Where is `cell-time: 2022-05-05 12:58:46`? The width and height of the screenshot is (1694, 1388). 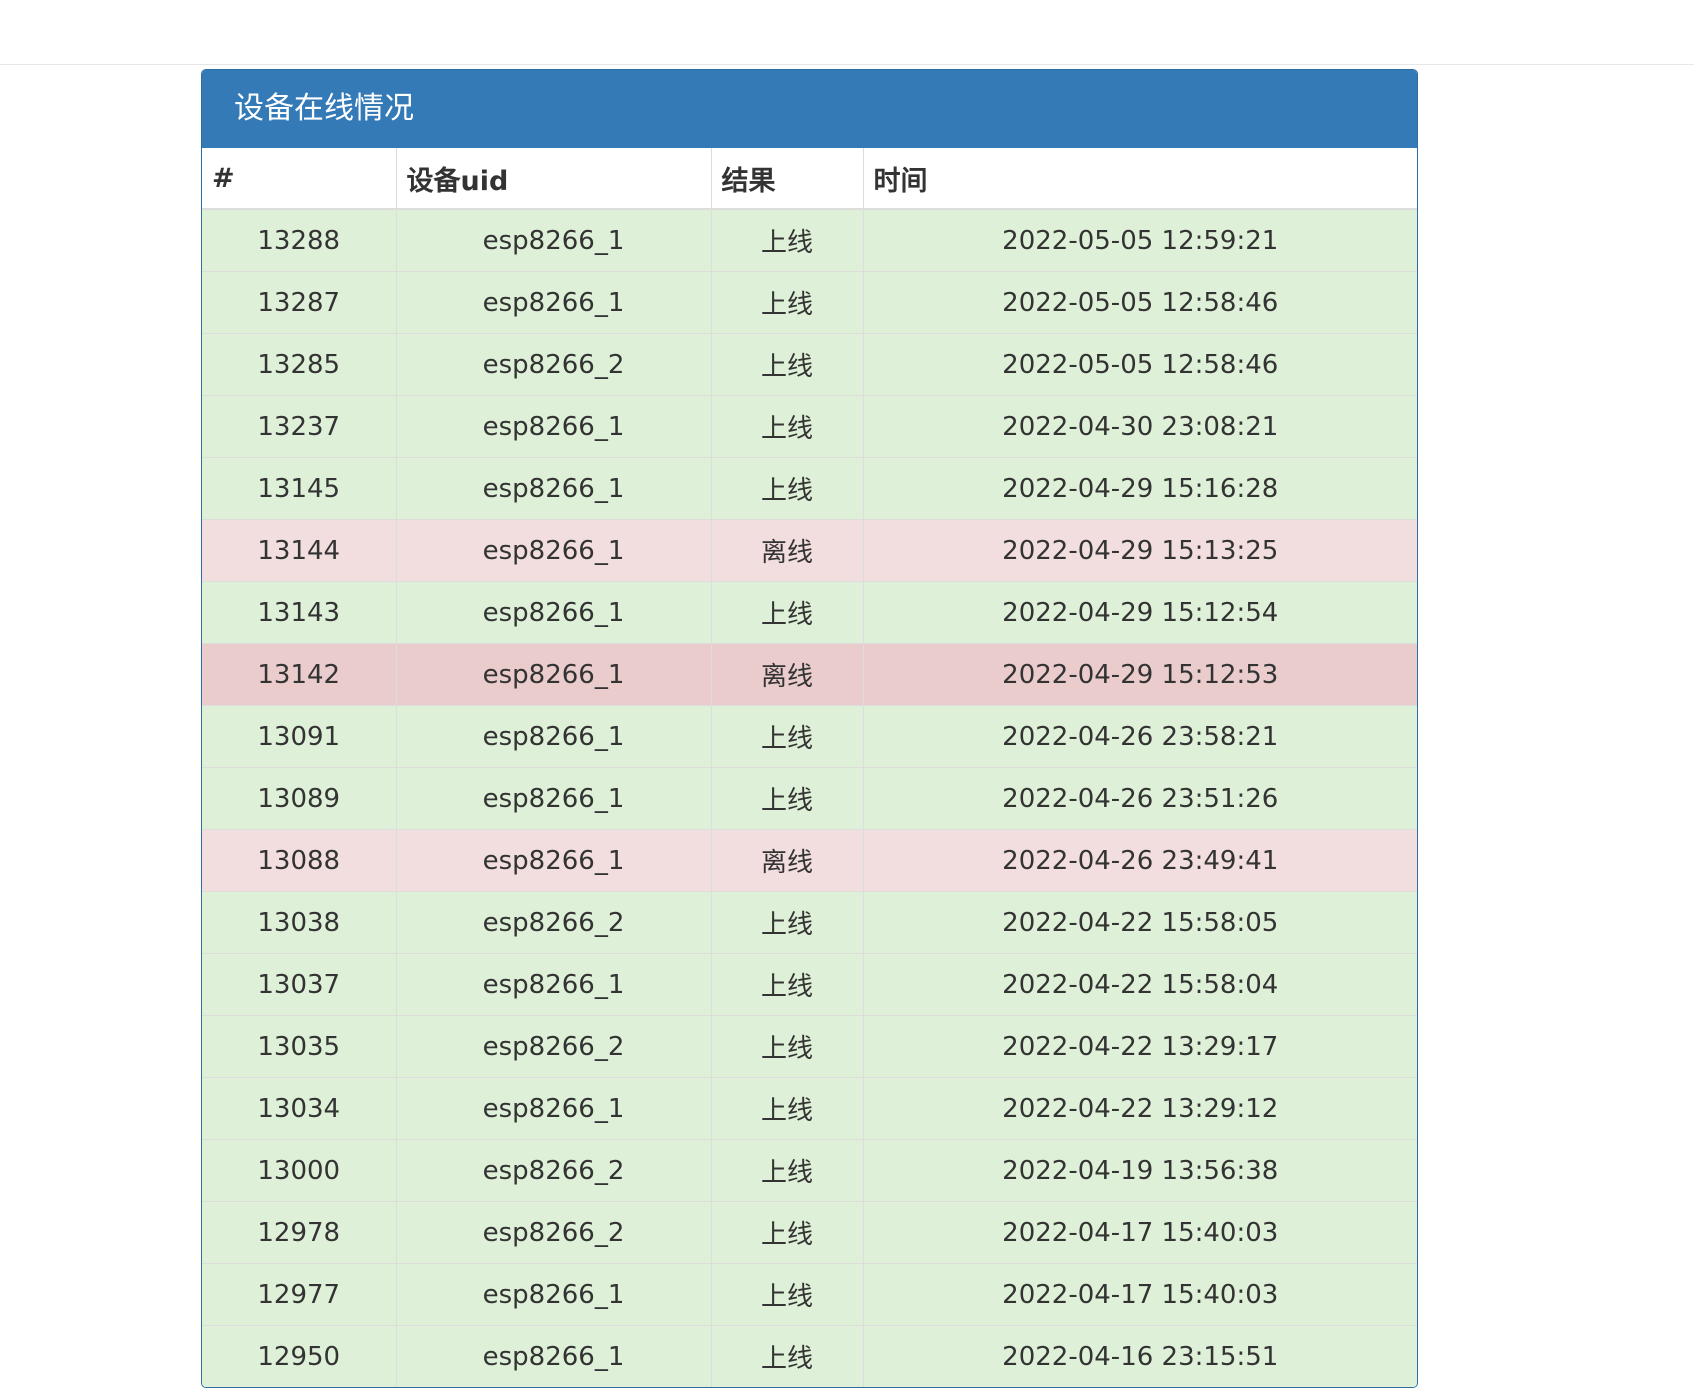 cell-time: 2022-05-05 12:58:46 is located at coordinates (1140, 302).